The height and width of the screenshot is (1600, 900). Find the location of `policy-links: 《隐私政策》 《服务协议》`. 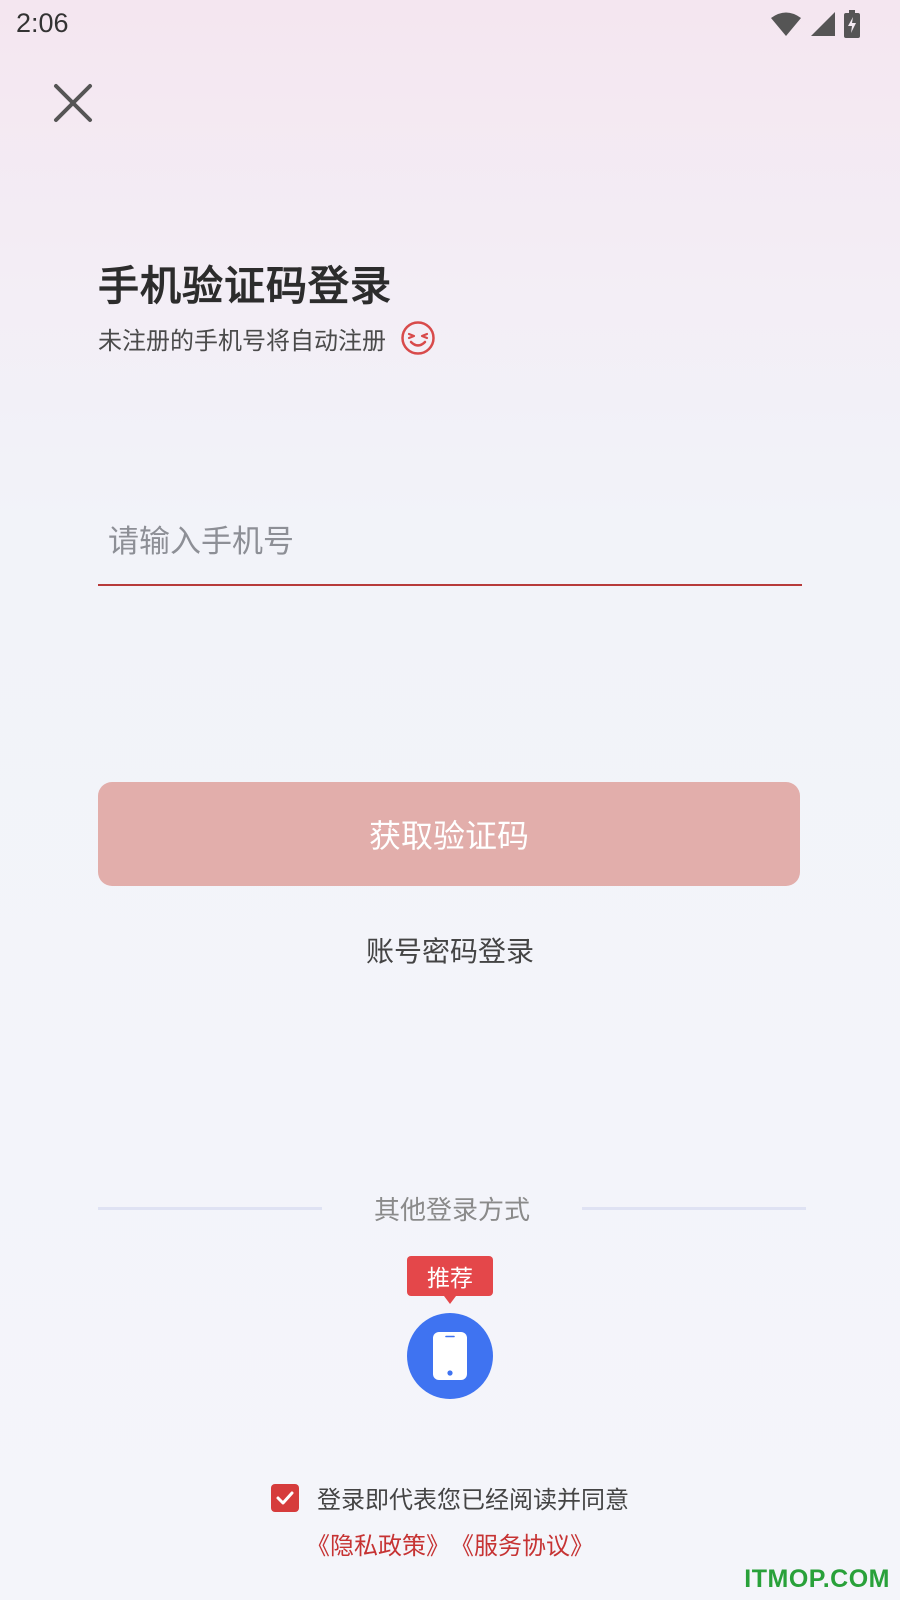

policy-links: 《隐私政策》 《服务协议》 is located at coordinates (450, 1543).